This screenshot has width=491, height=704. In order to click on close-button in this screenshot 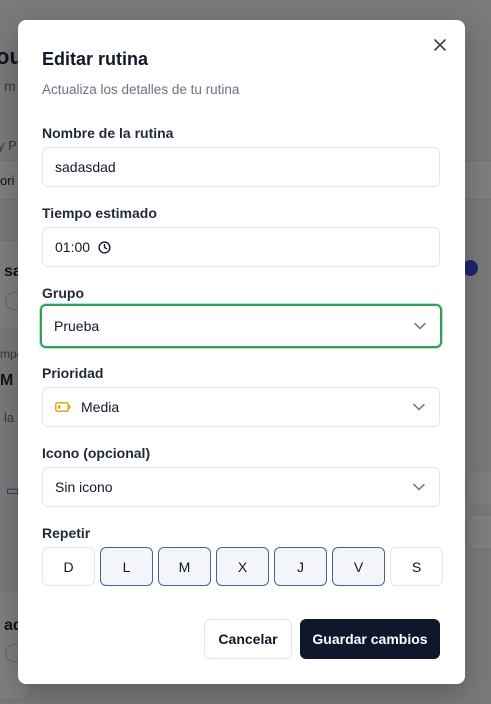, I will do `click(440, 45)`.